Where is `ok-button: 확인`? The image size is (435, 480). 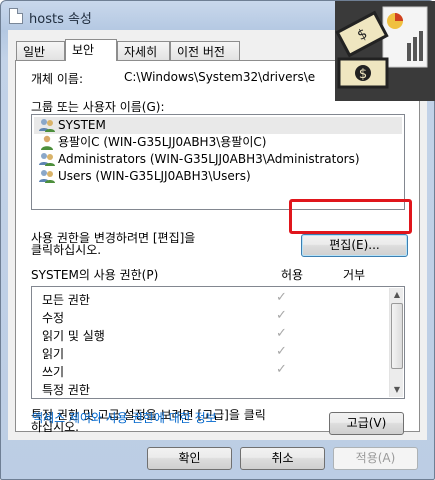 ok-button: 확인 is located at coordinates (189, 458).